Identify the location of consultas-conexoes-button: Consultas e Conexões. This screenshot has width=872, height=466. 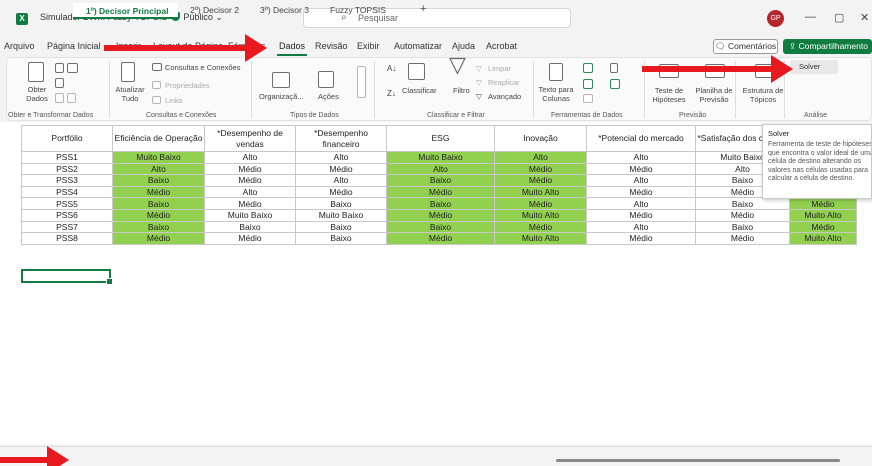
(202, 67).